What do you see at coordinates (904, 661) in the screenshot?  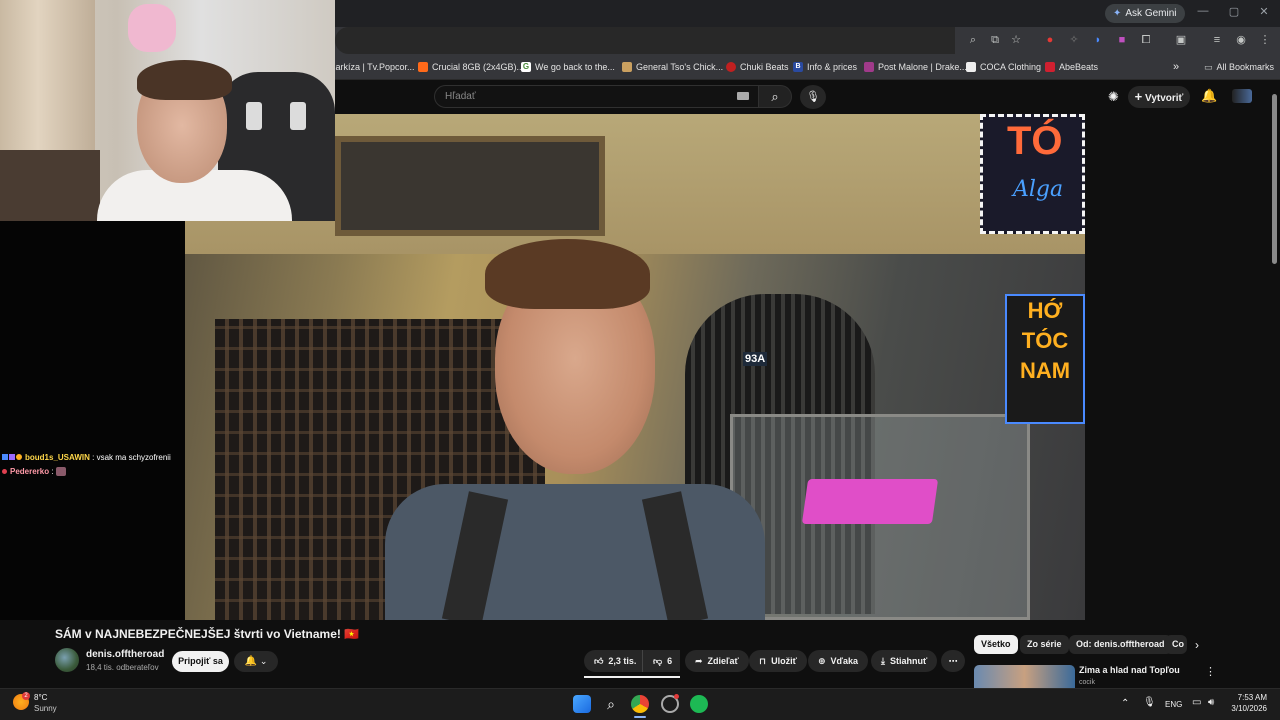 I see `download-button: ⤓ Stiahnuť` at bounding box center [904, 661].